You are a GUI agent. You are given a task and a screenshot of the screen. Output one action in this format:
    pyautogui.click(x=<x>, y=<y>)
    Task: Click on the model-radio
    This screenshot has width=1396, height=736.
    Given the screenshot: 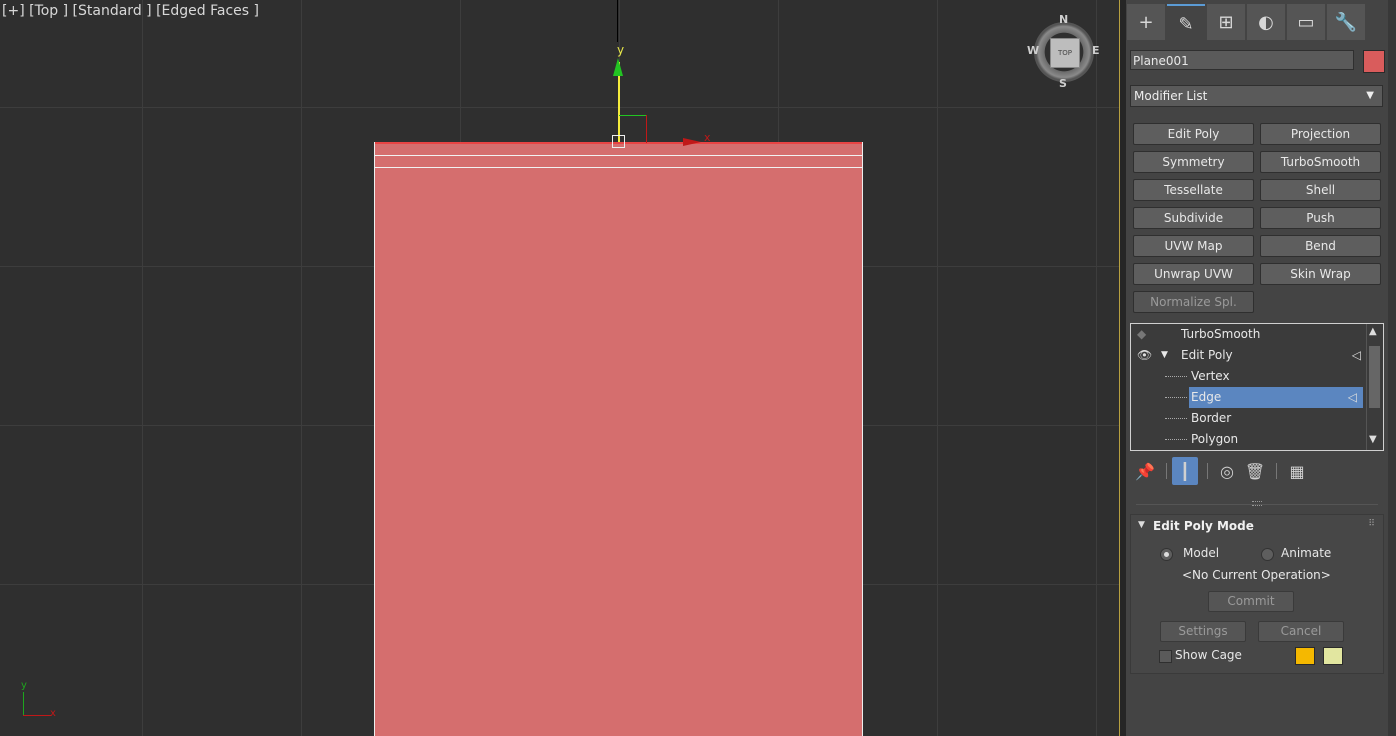 What is the action you would take?
    pyautogui.click(x=1166, y=554)
    